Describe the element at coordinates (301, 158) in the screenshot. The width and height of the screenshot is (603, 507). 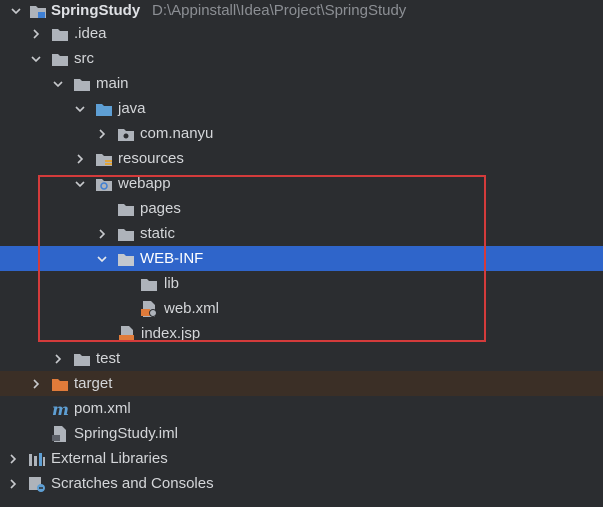
I see `tree-row-resources: resources` at that location.